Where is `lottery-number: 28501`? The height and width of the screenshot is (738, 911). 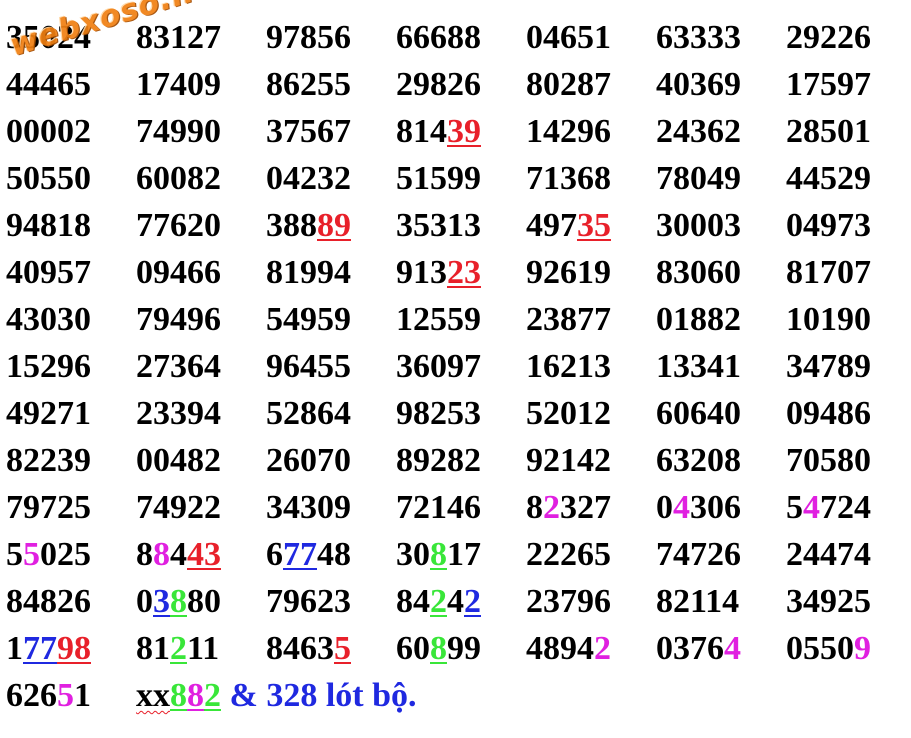
lottery-number: 28501 is located at coordinates (848, 131).